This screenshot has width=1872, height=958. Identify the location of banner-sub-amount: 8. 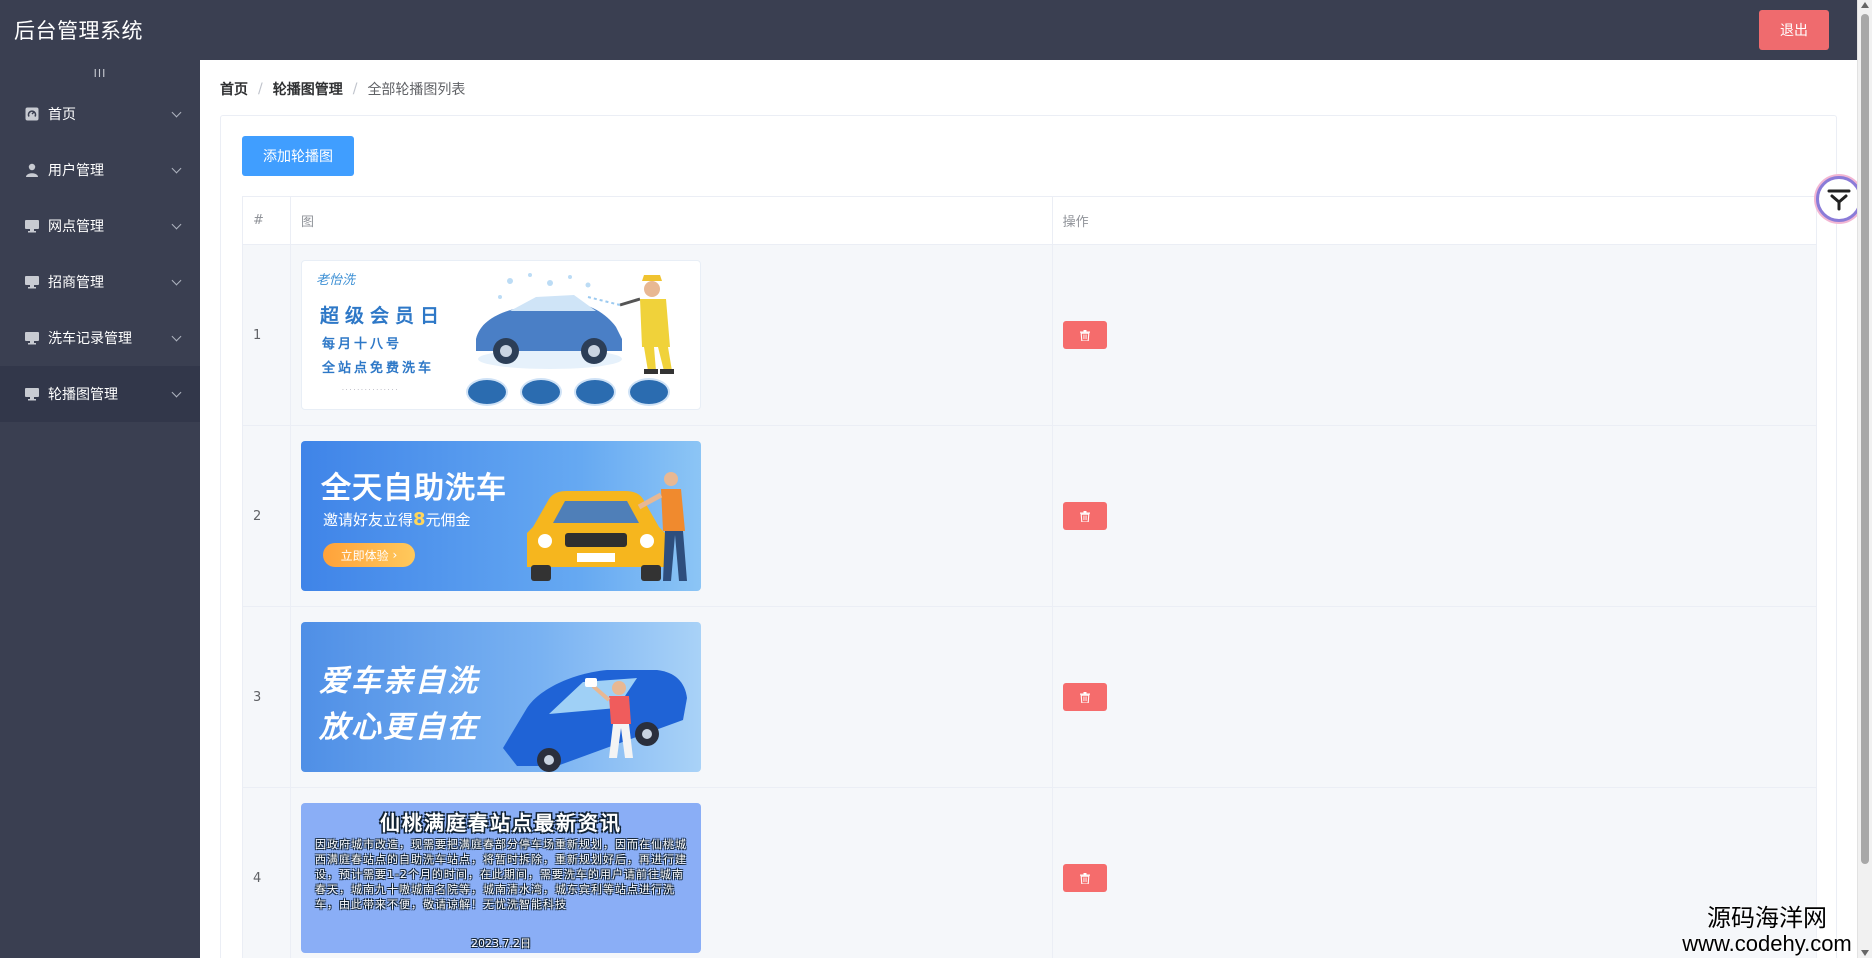
(419, 519).